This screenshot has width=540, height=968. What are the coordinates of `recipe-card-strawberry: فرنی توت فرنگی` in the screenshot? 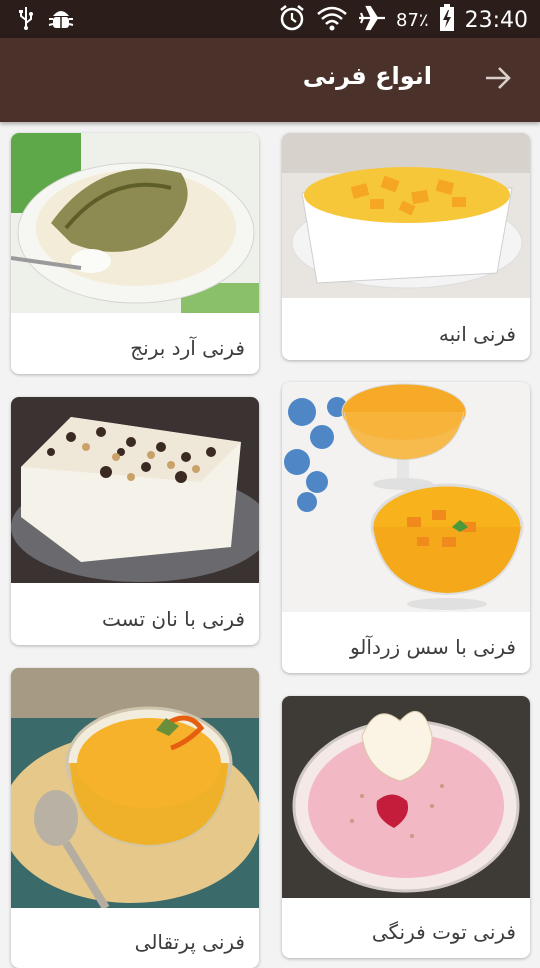 It's located at (406, 827).